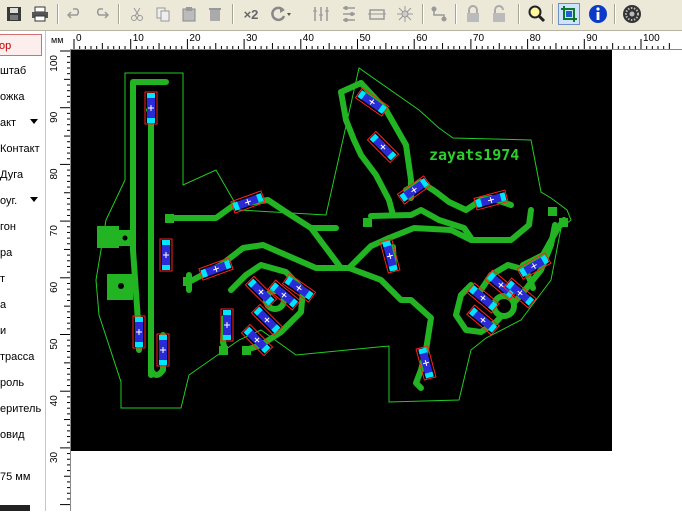 The height and width of the screenshot is (514, 682). What do you see at coordinates (137, 14) in the screenshot?
I see `cut-icon` at bounding box center [137, 14].